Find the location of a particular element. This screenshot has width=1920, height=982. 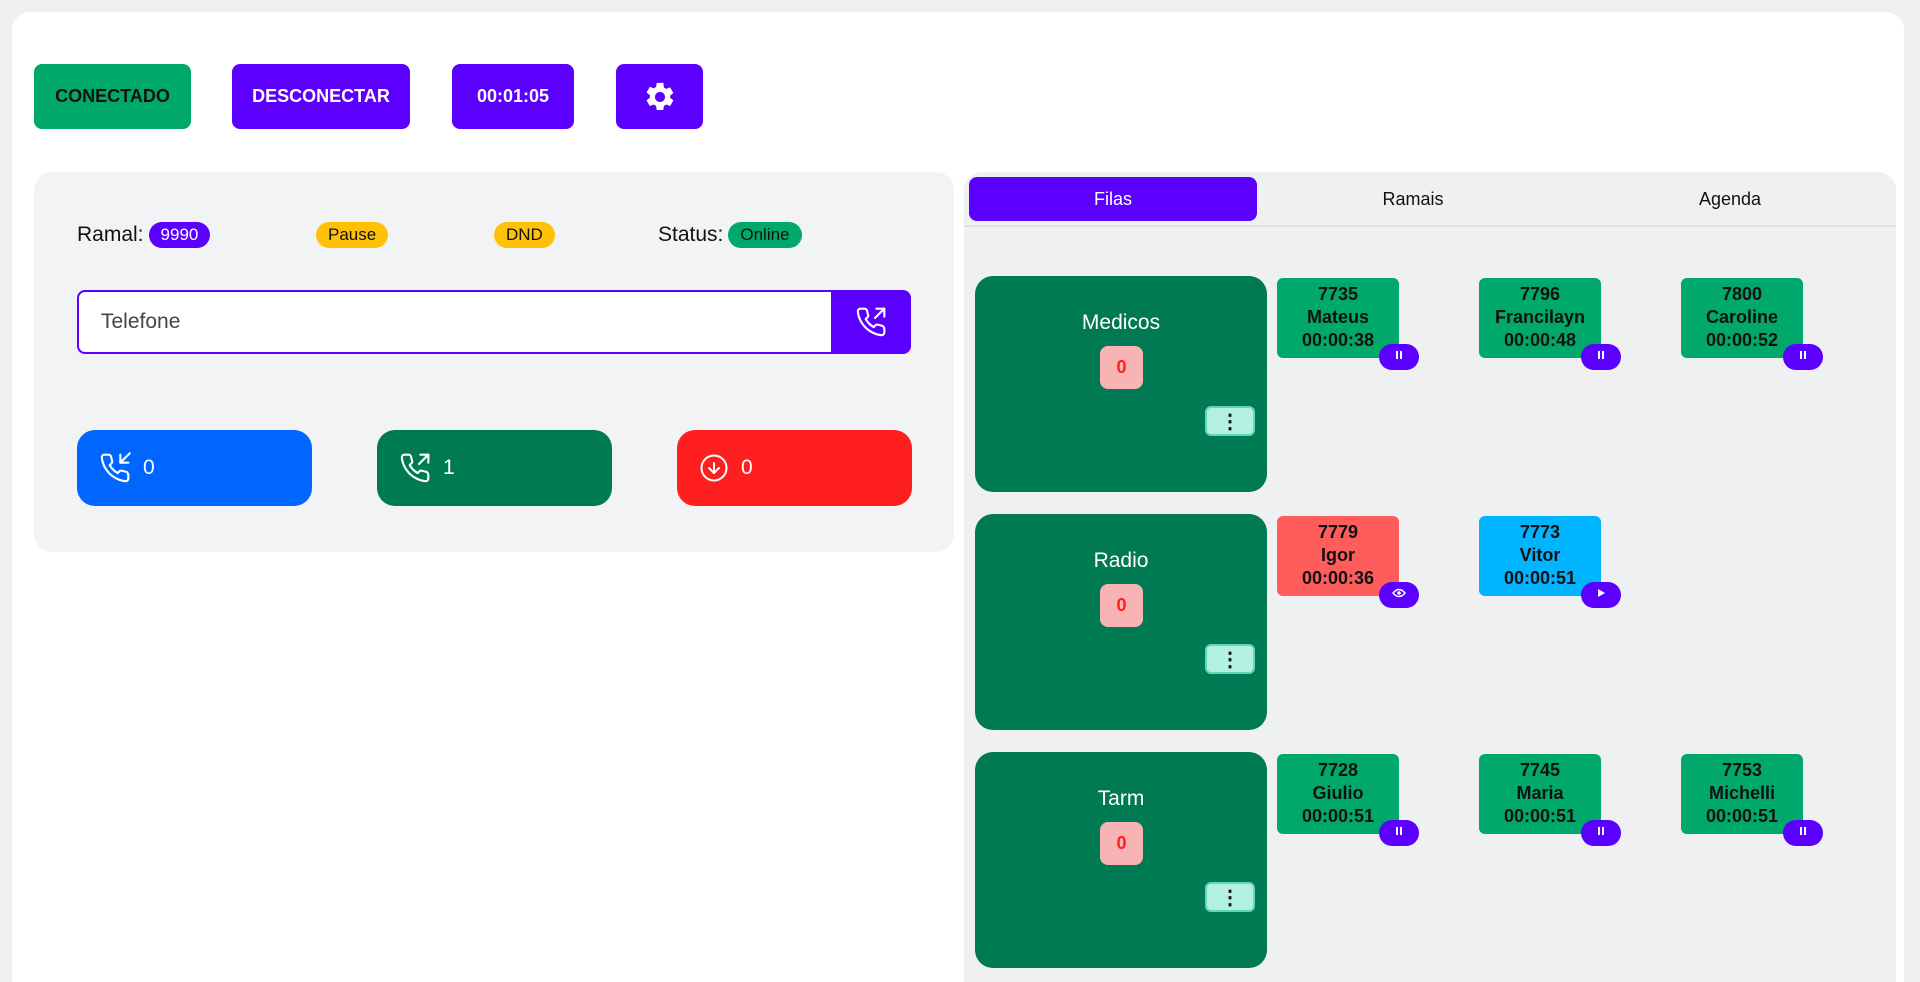

status-label: Status: is located at coordinates (691, 234).